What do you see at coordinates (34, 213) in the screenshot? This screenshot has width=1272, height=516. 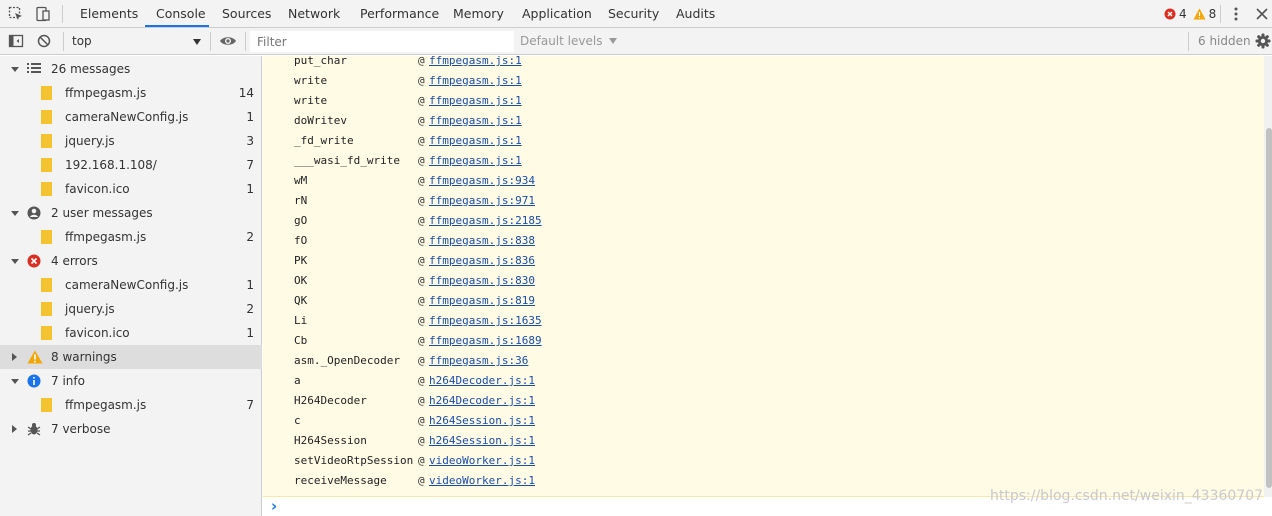 I see `user-icon` at bounding box center [34, 213].